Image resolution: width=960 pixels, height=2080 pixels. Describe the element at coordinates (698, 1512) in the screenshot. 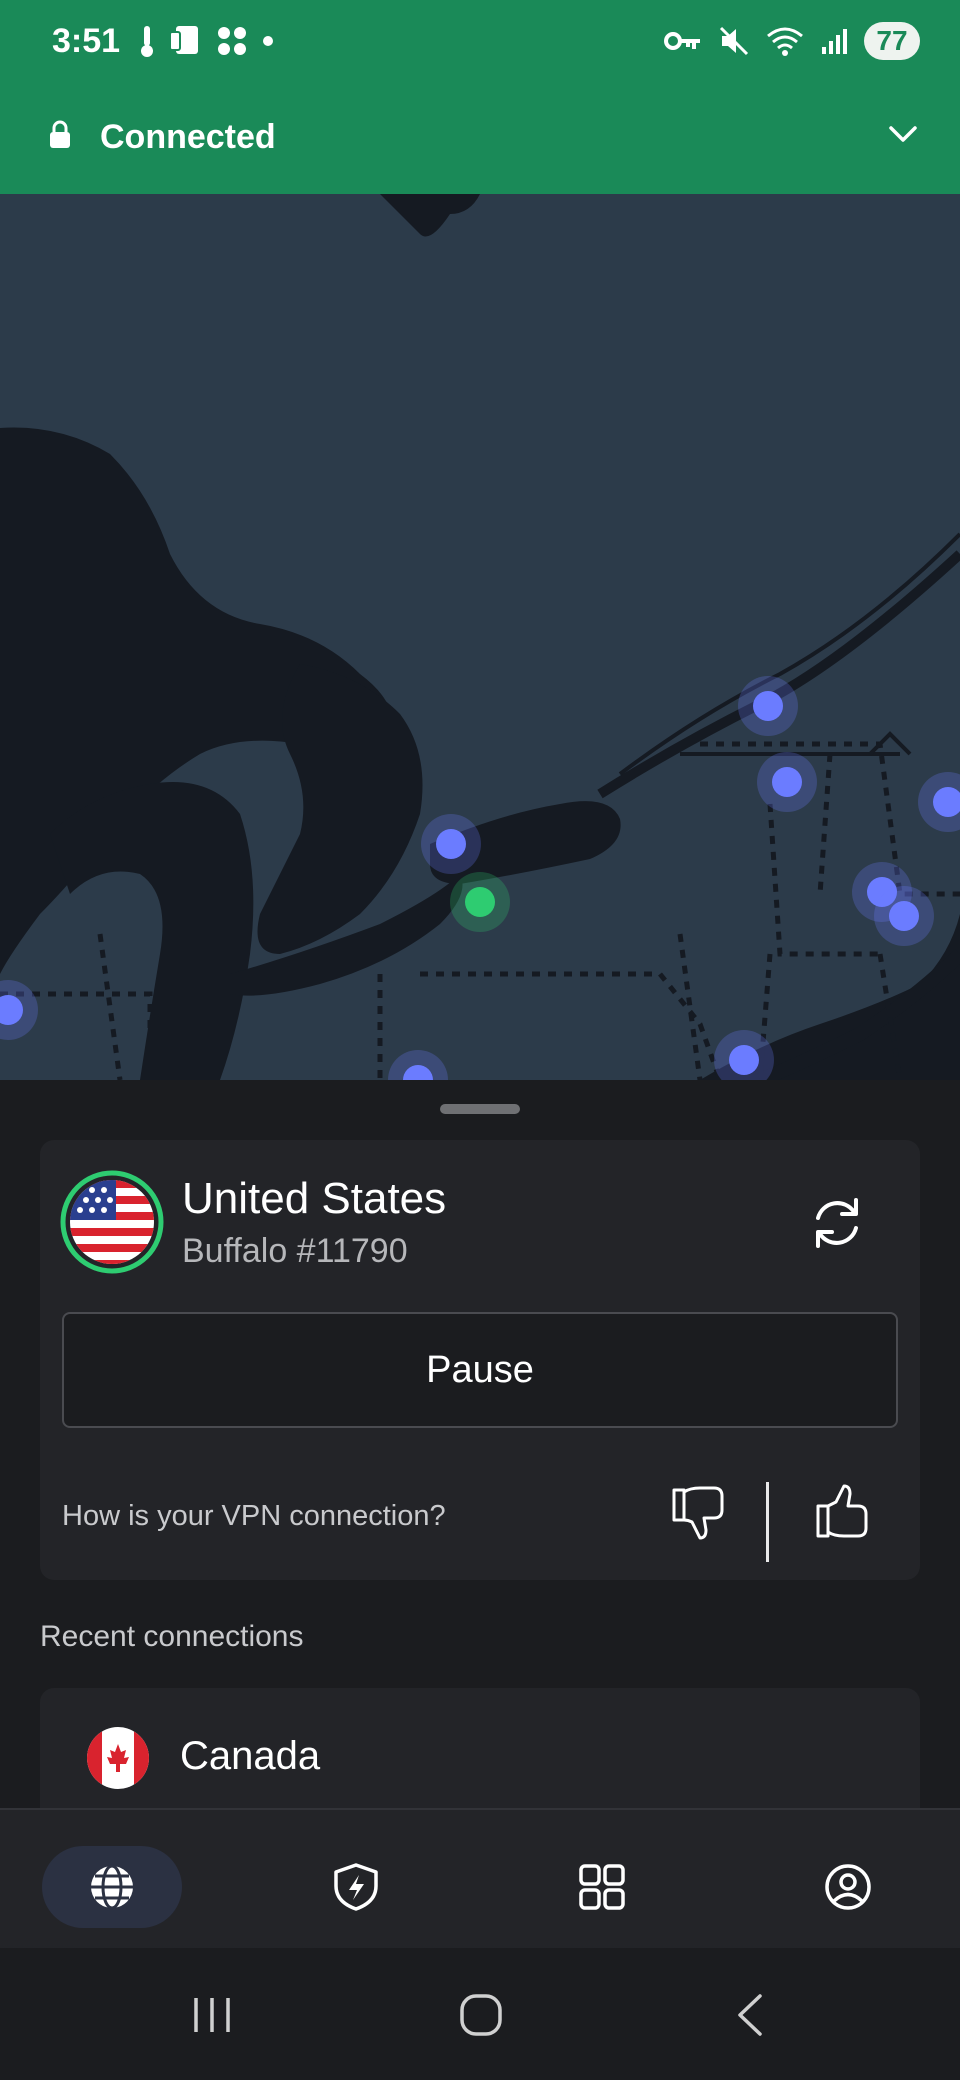

I see `thumbs-down-icon` at that location.